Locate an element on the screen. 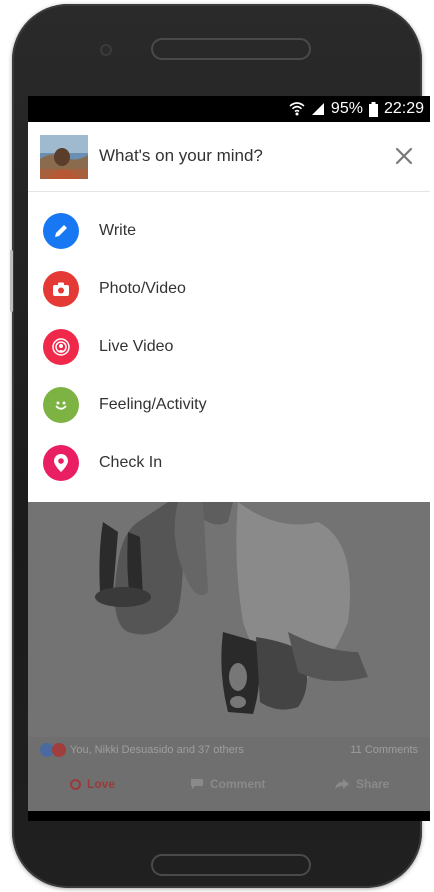 This screenshot has width=434, height=892. reactions-summary: You, Nikki Desuasido and 37 others is located at coordinates (157, 750).